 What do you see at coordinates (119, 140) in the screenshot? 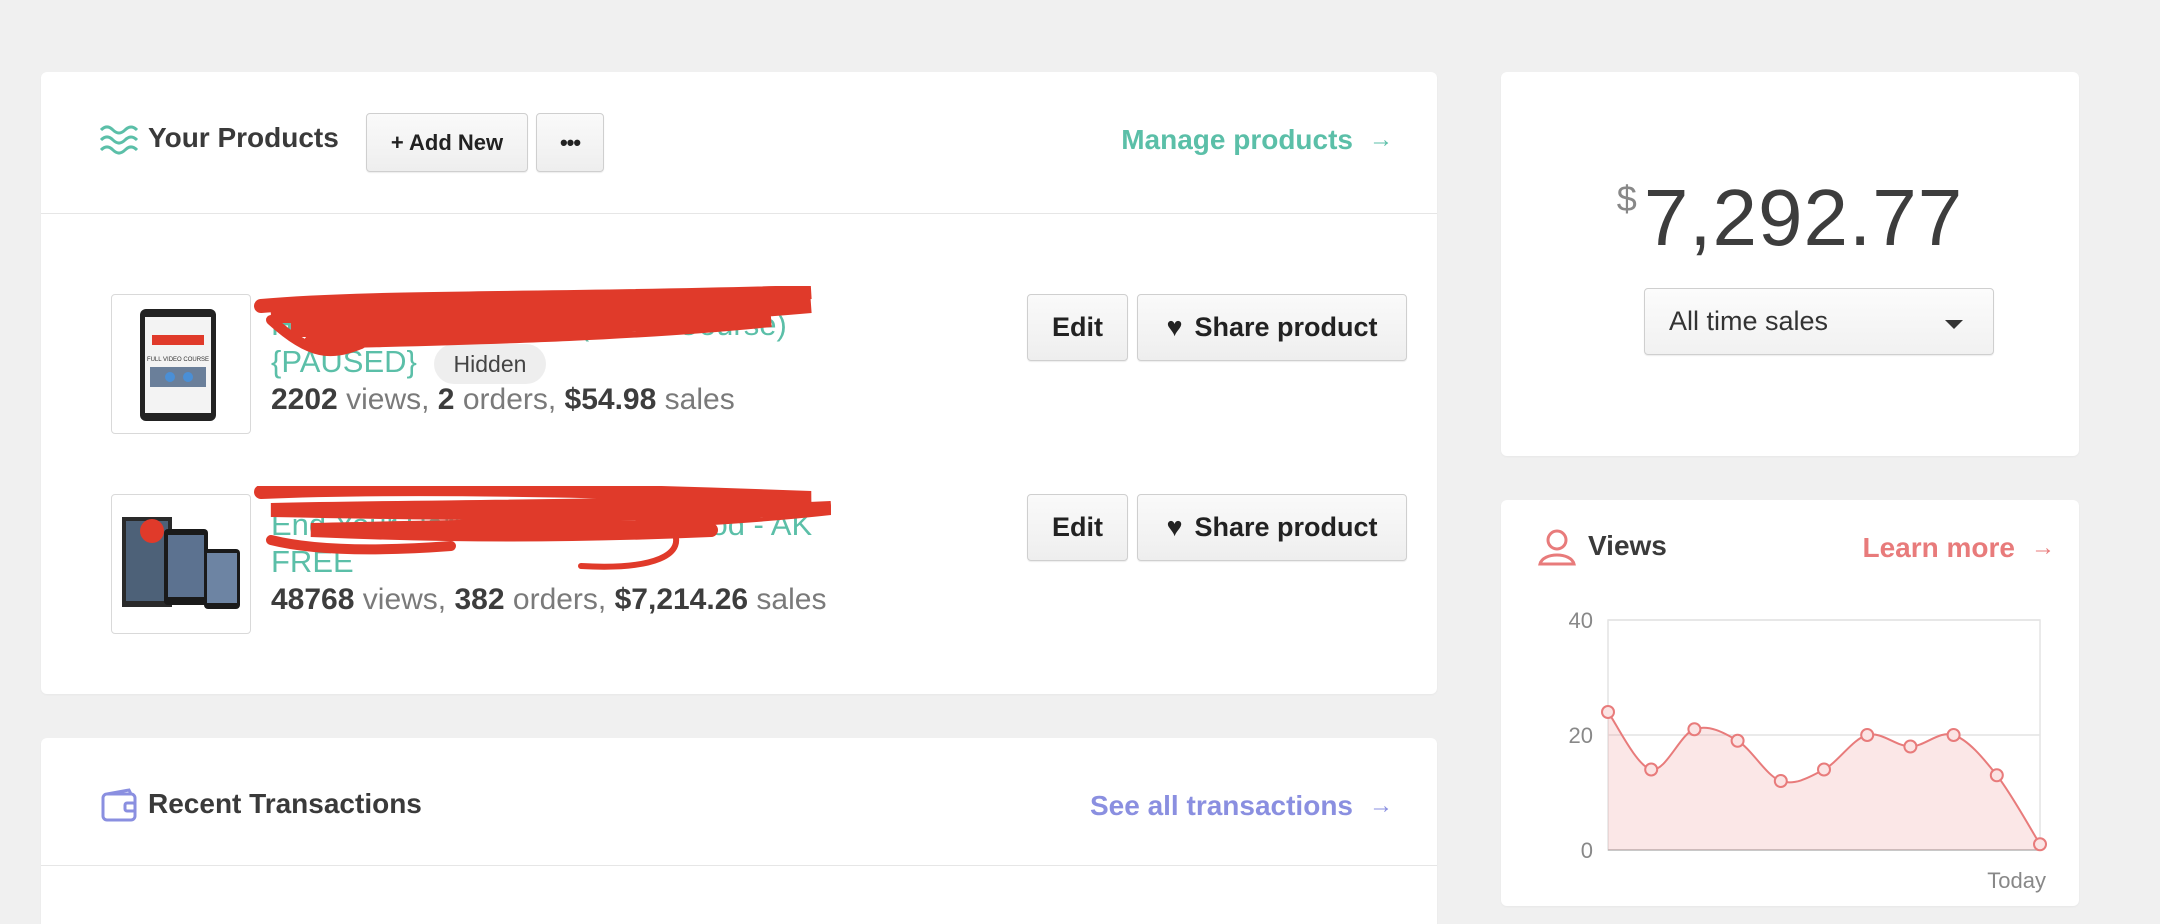
I see `waves-icon` at bounding box center [119, 140].